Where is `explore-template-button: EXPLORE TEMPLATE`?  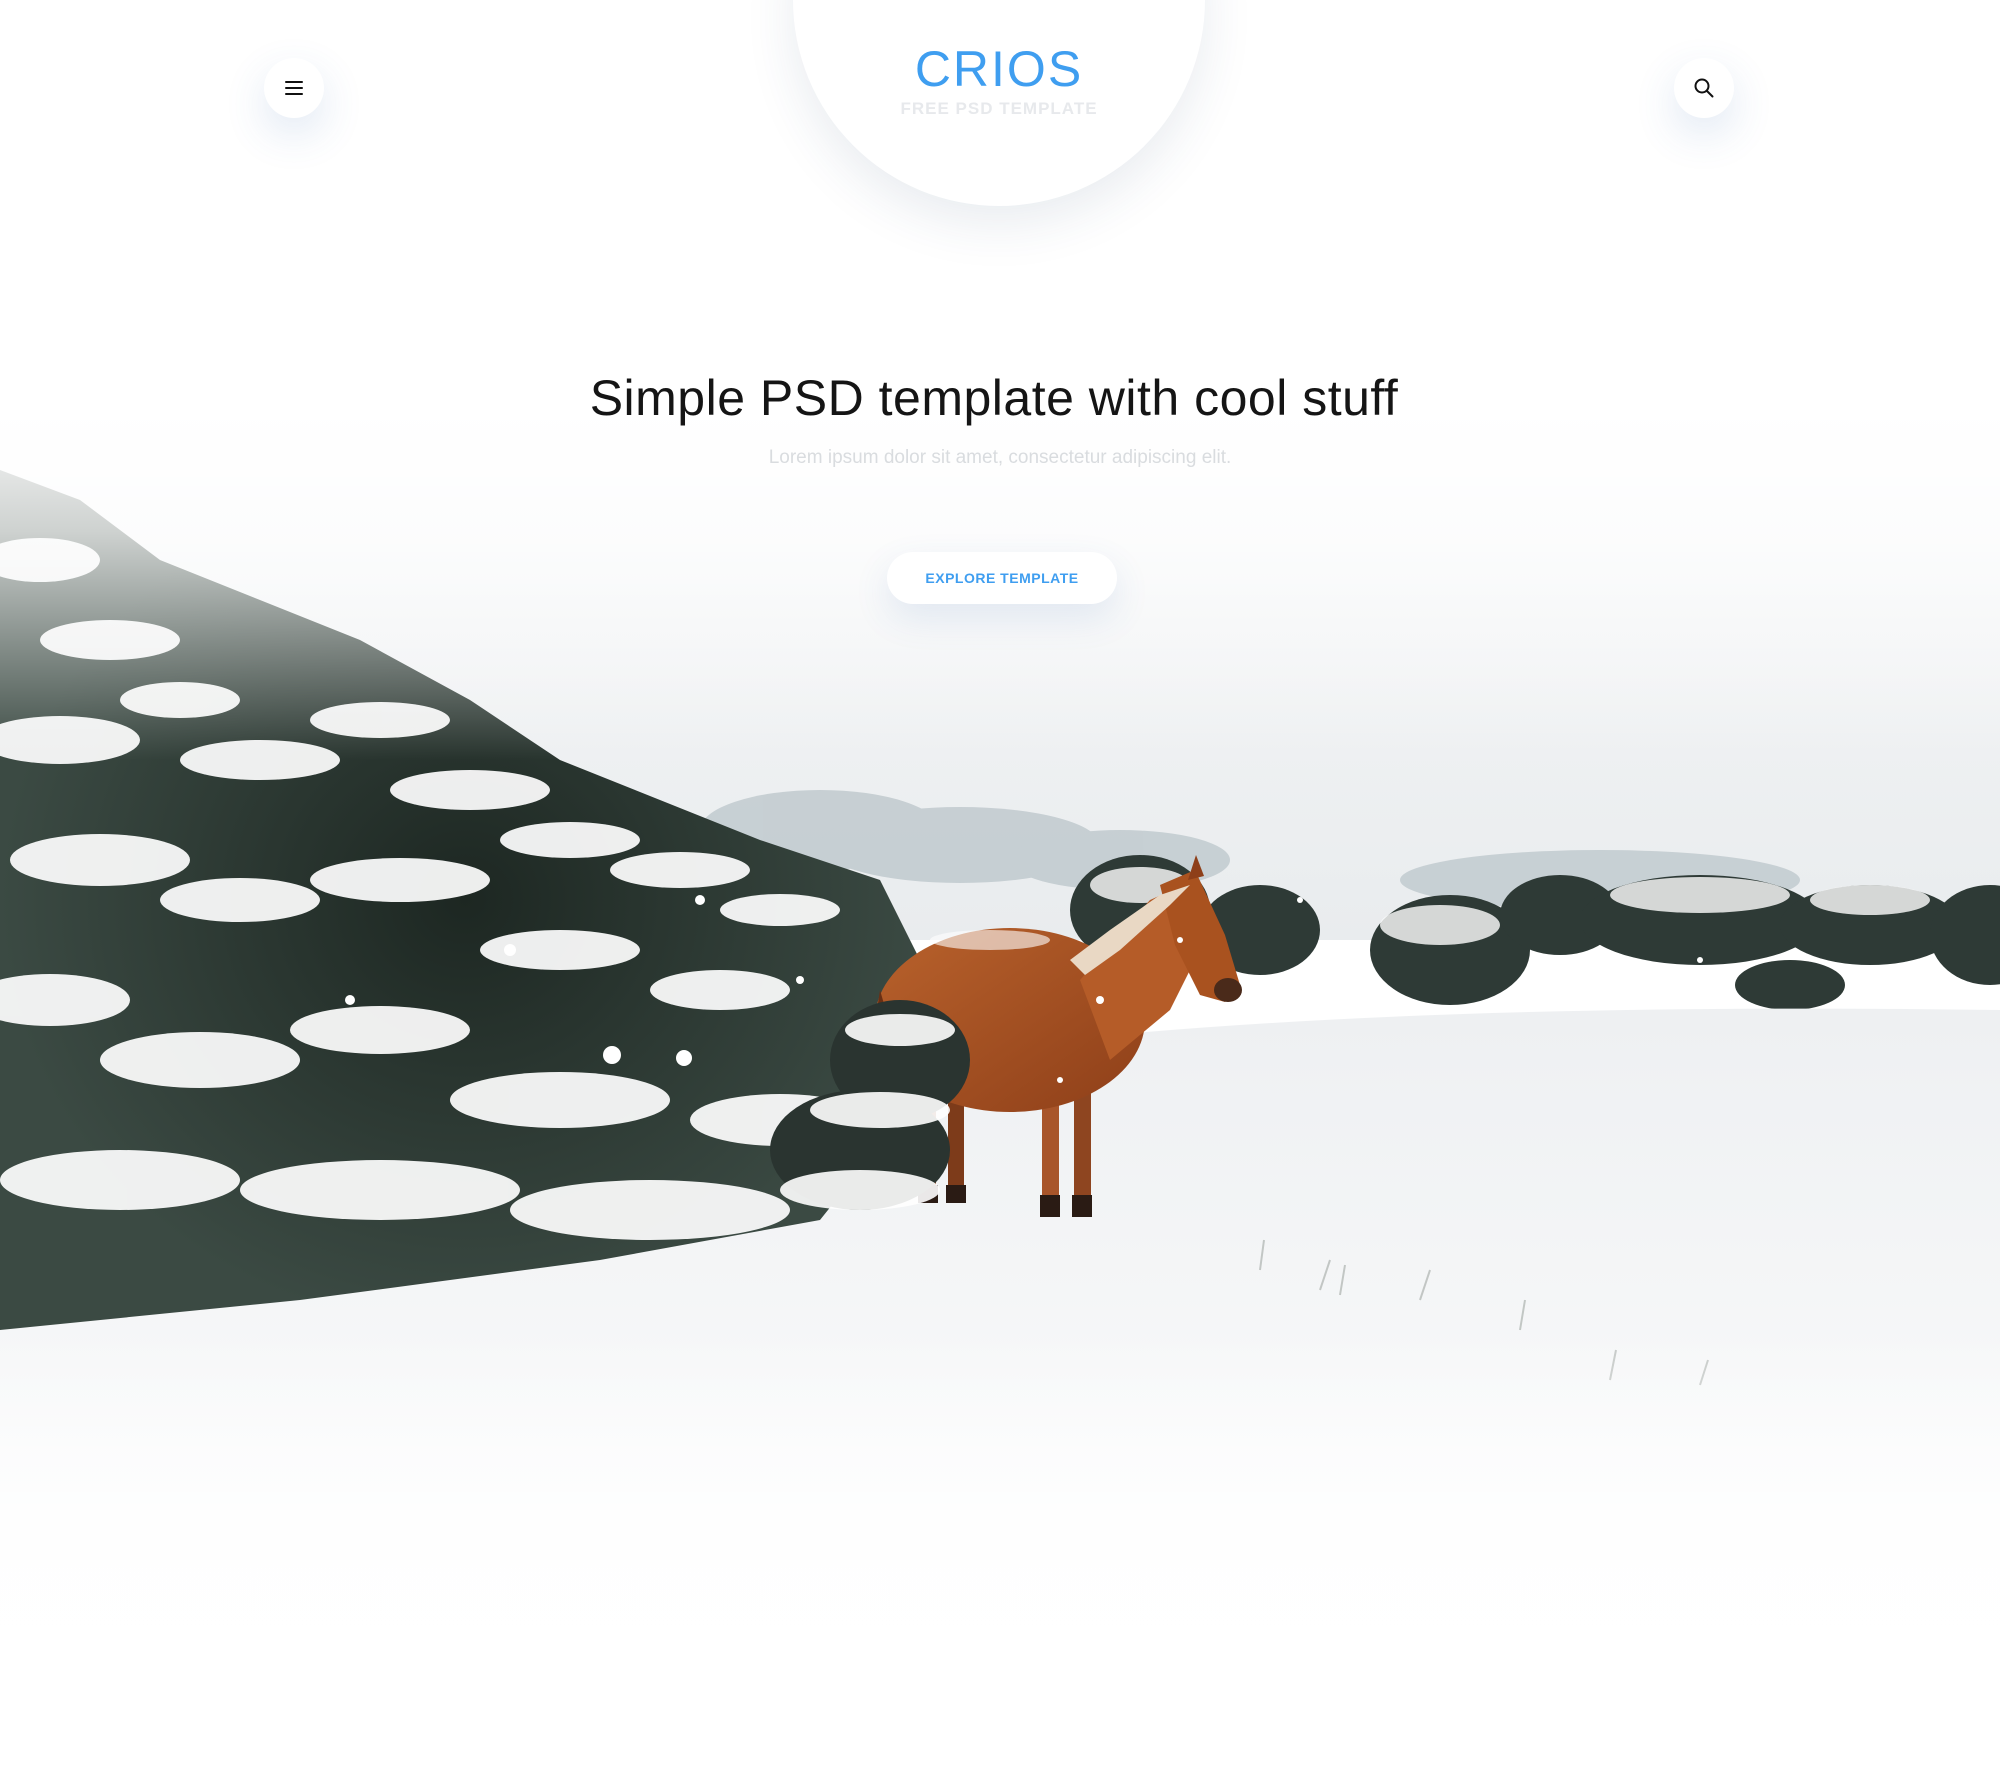
explore-template-button: EXPLORE TEMPLATE is located at coordinates (1002, 578).